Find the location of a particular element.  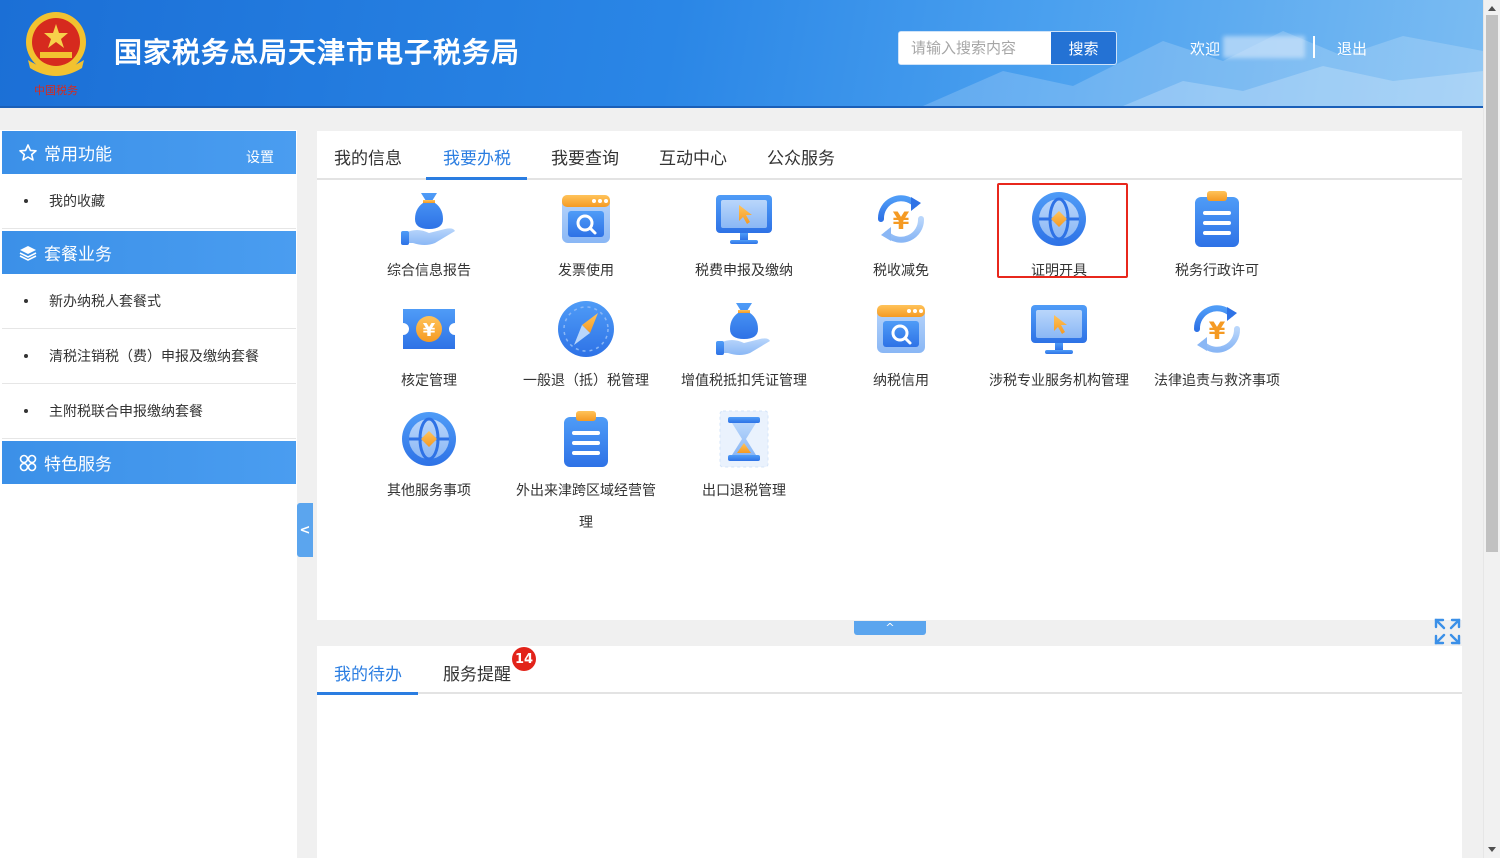

service-label: 出口退税管理 is located at coordinates (744, 491).